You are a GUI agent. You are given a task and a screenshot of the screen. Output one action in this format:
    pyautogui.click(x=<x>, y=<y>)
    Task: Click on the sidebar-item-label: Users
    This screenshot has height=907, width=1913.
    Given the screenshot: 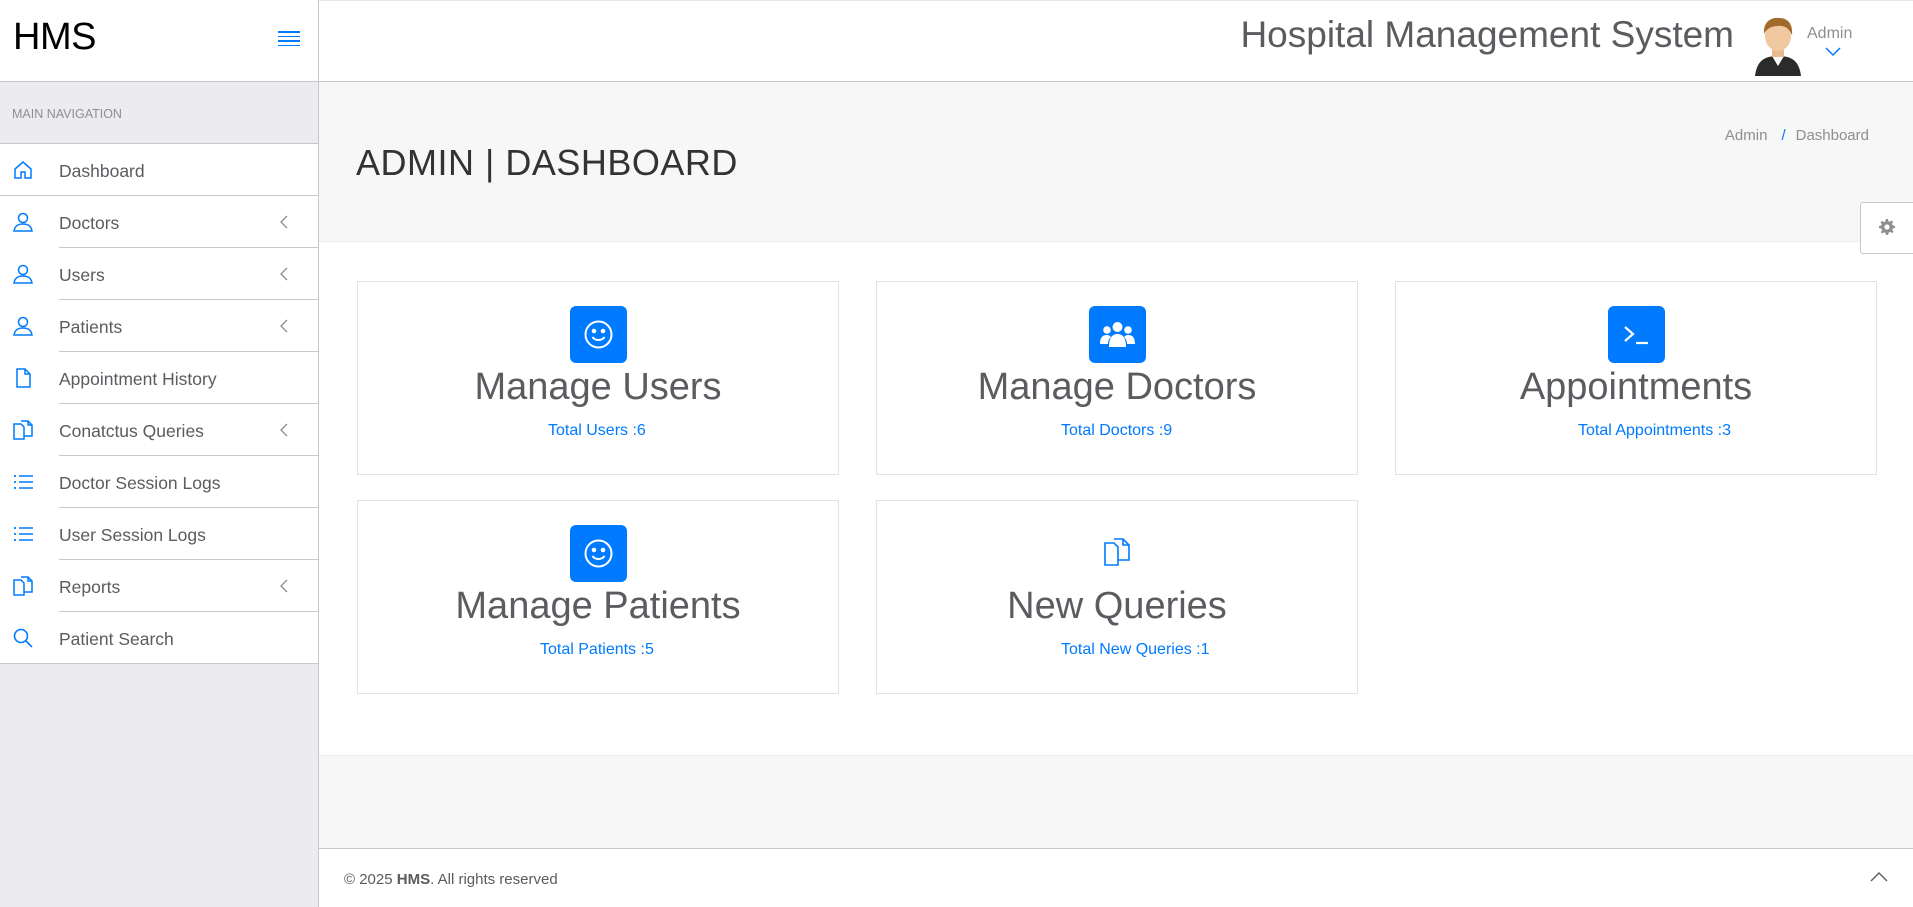 What is the action you would take?
    pyautogui.click(x=82, y=275)
    